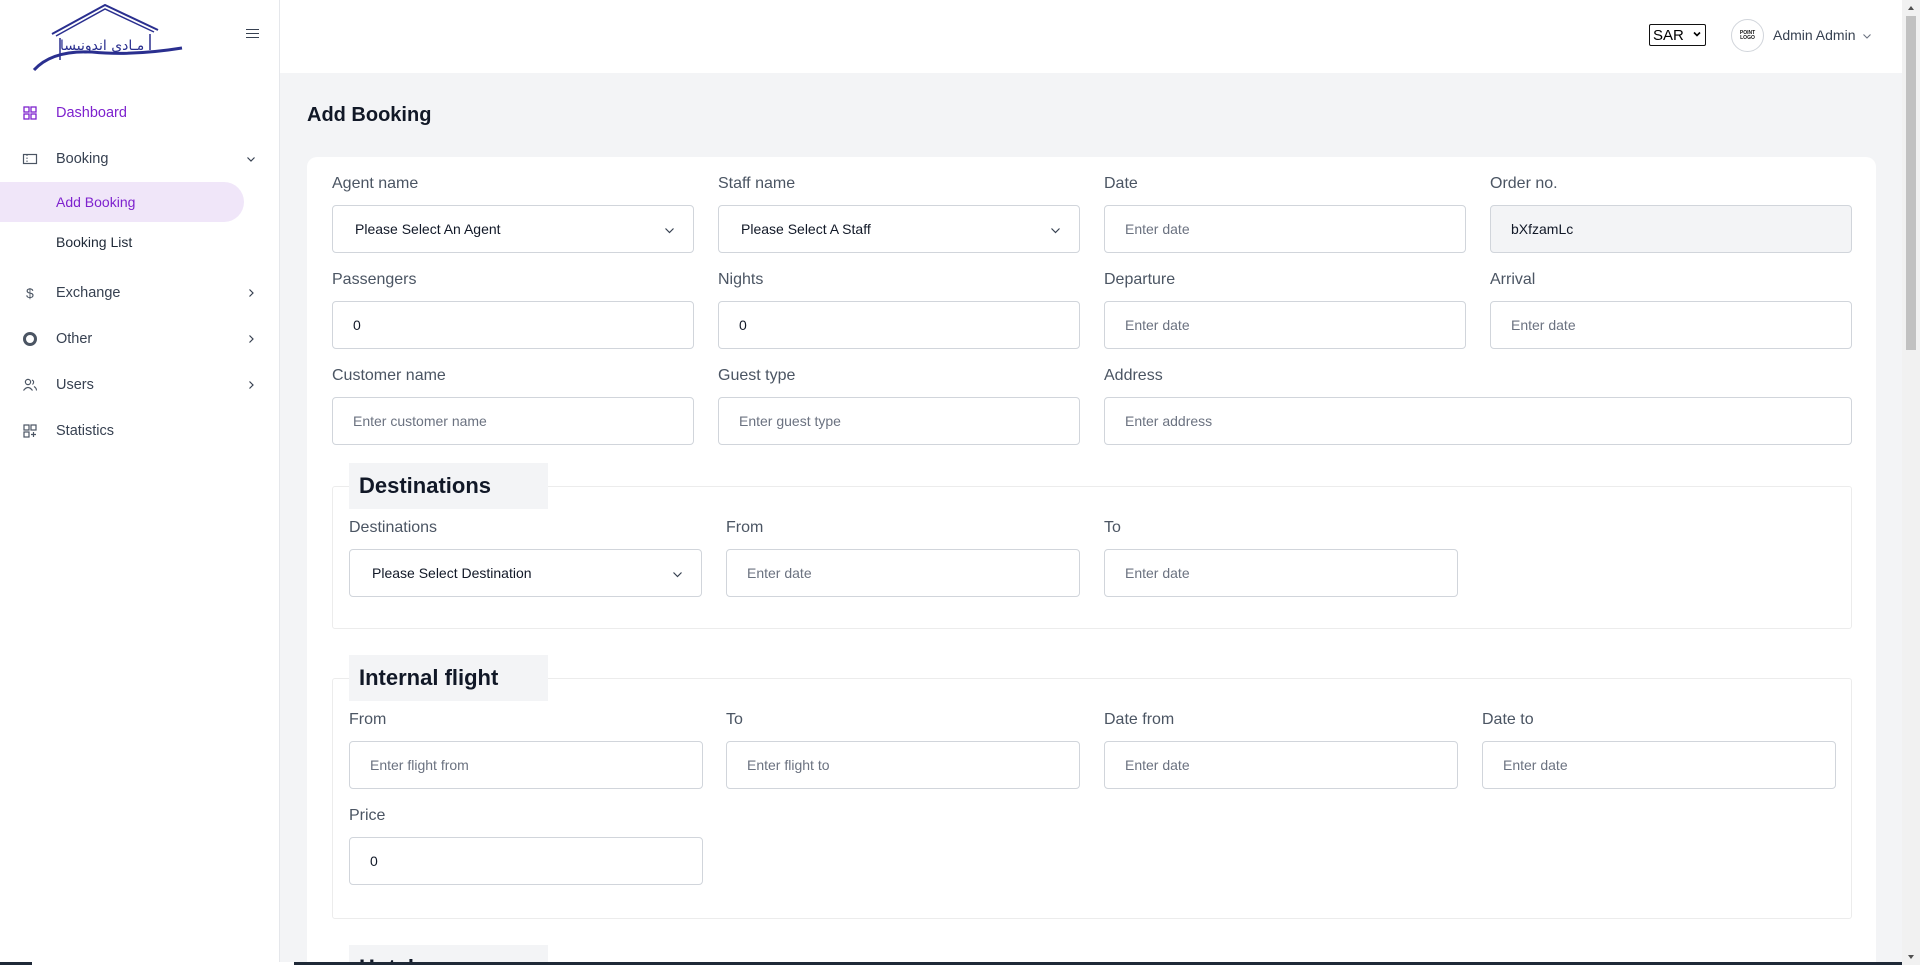 The height and width of the screenshot is (965, 1920). I want to click on dollar-icon: $, so click(30, 293).